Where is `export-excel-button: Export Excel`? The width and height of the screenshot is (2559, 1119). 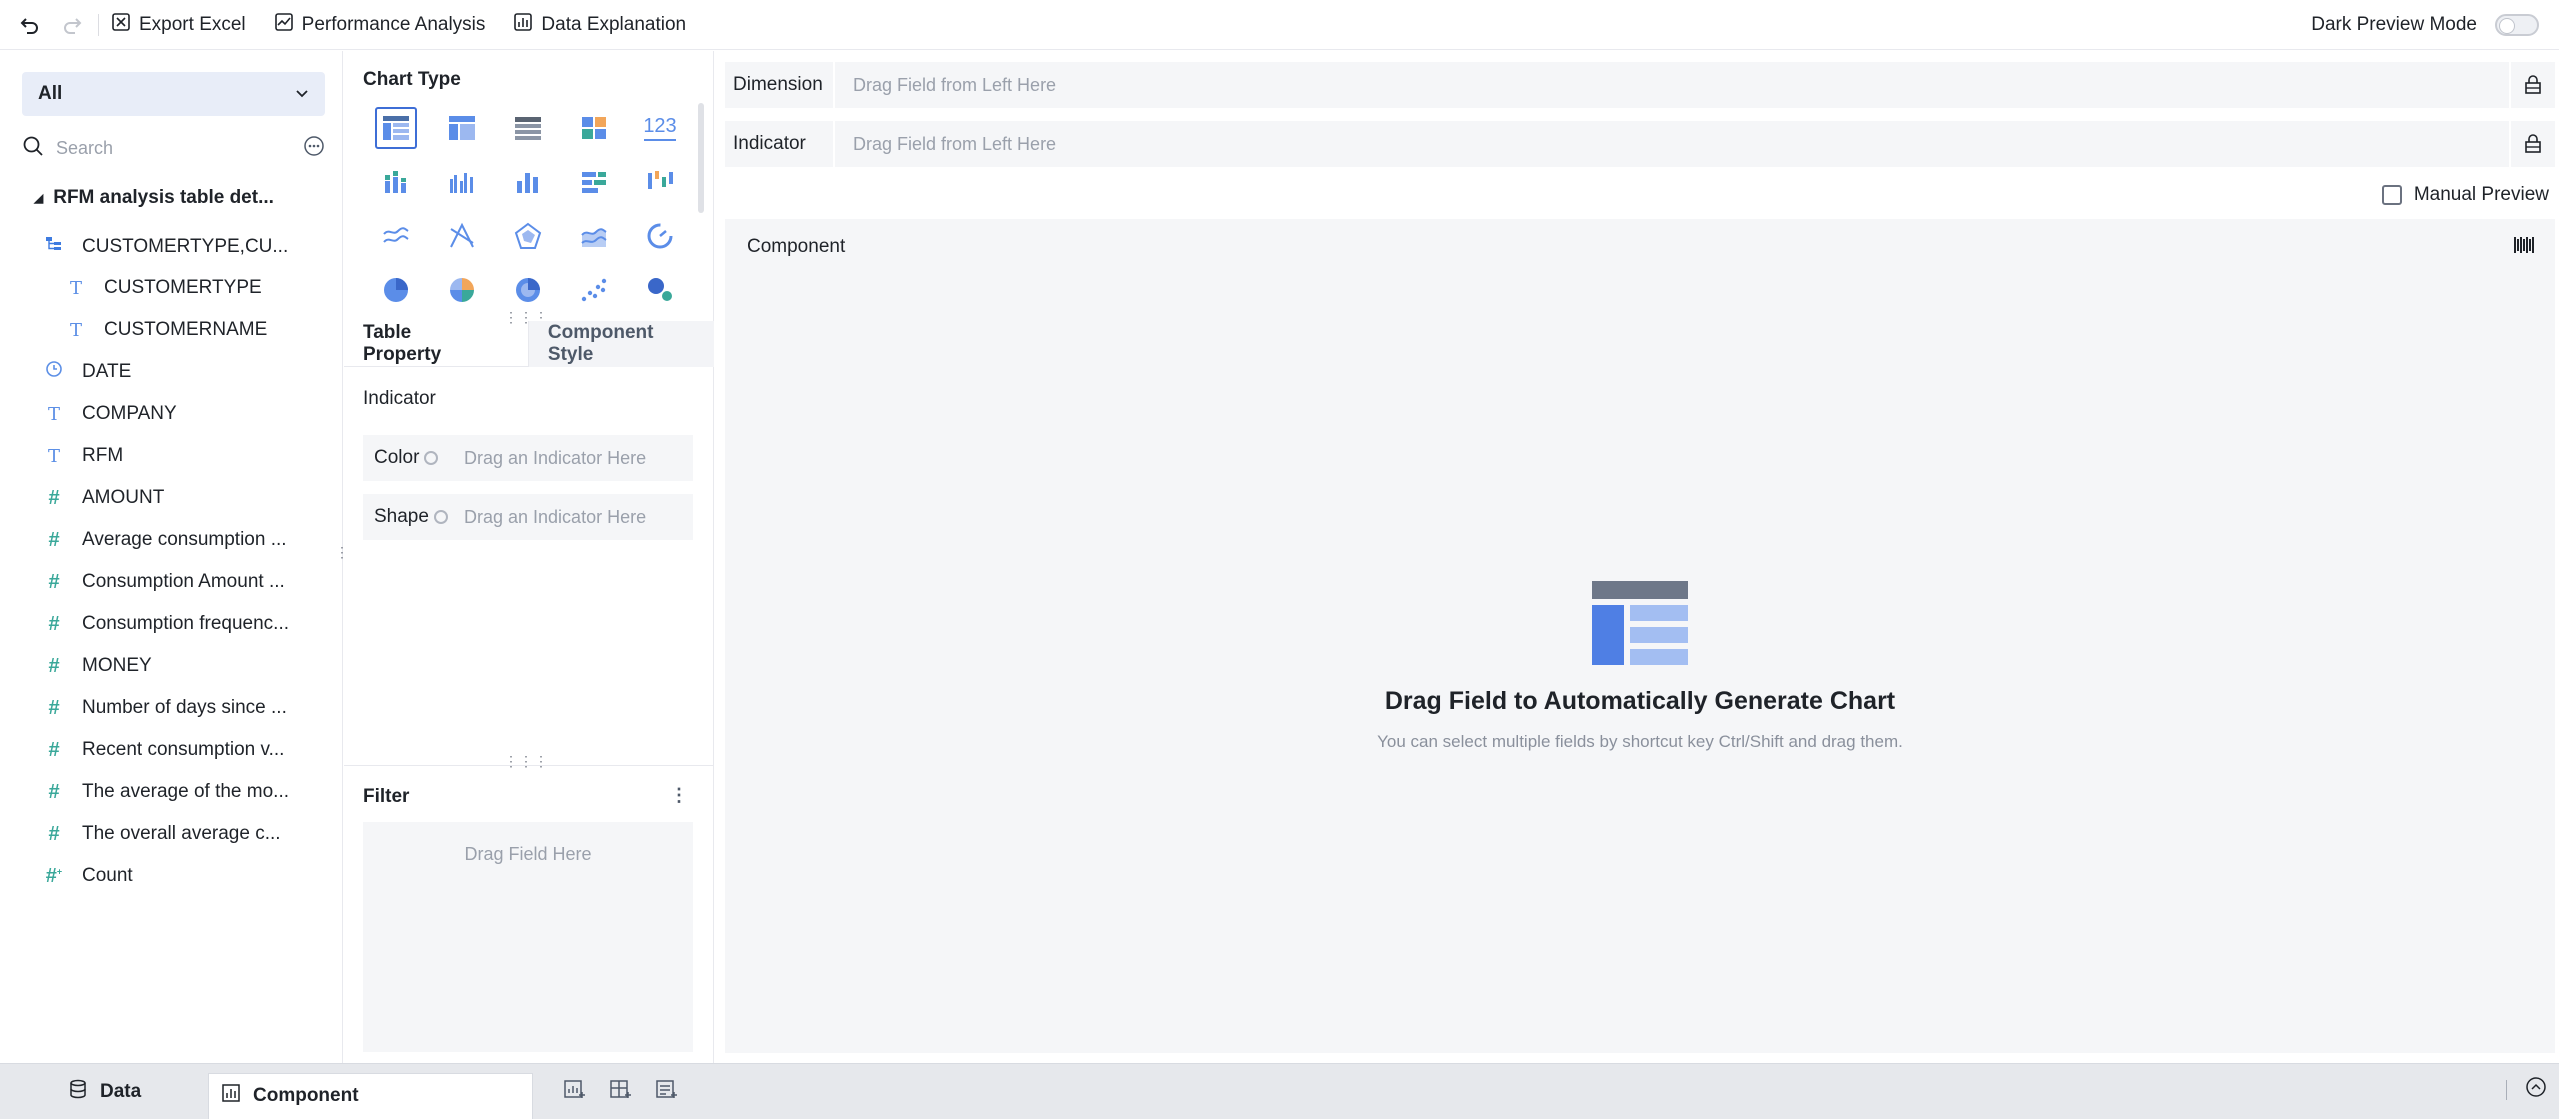
export-excel-button: Export Excel is located at coordinates (178, 25).